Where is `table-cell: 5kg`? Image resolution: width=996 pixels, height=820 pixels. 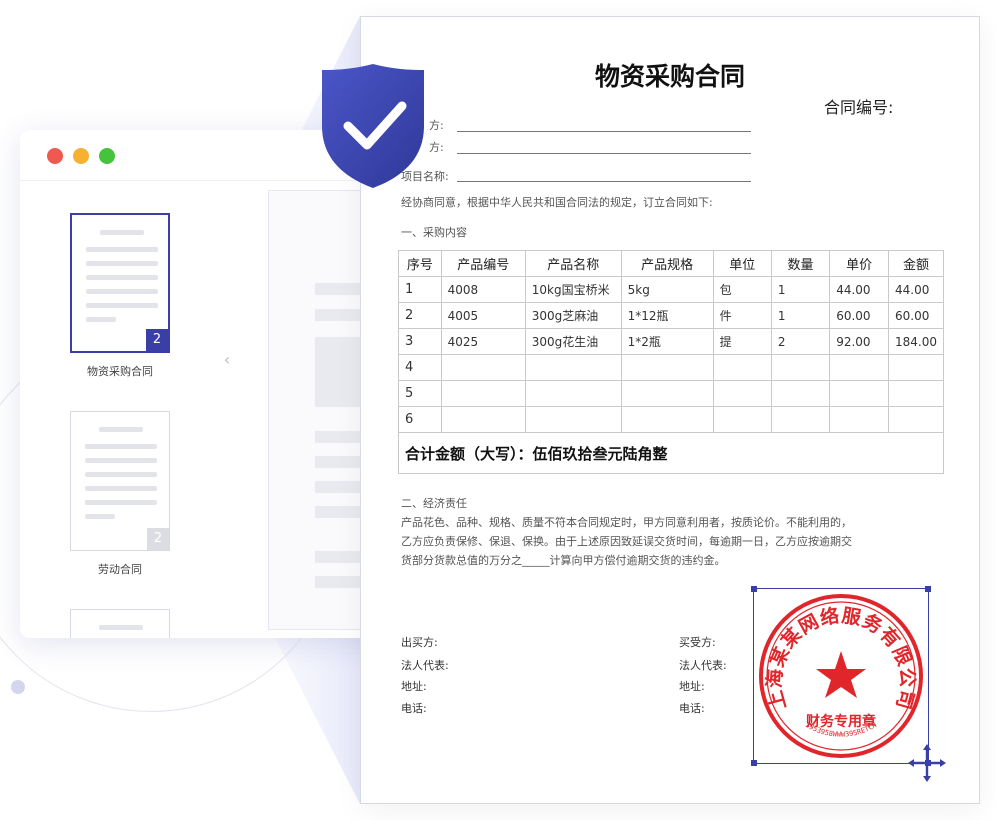
table-cell: 5kg is located at coordinates (667, 289).